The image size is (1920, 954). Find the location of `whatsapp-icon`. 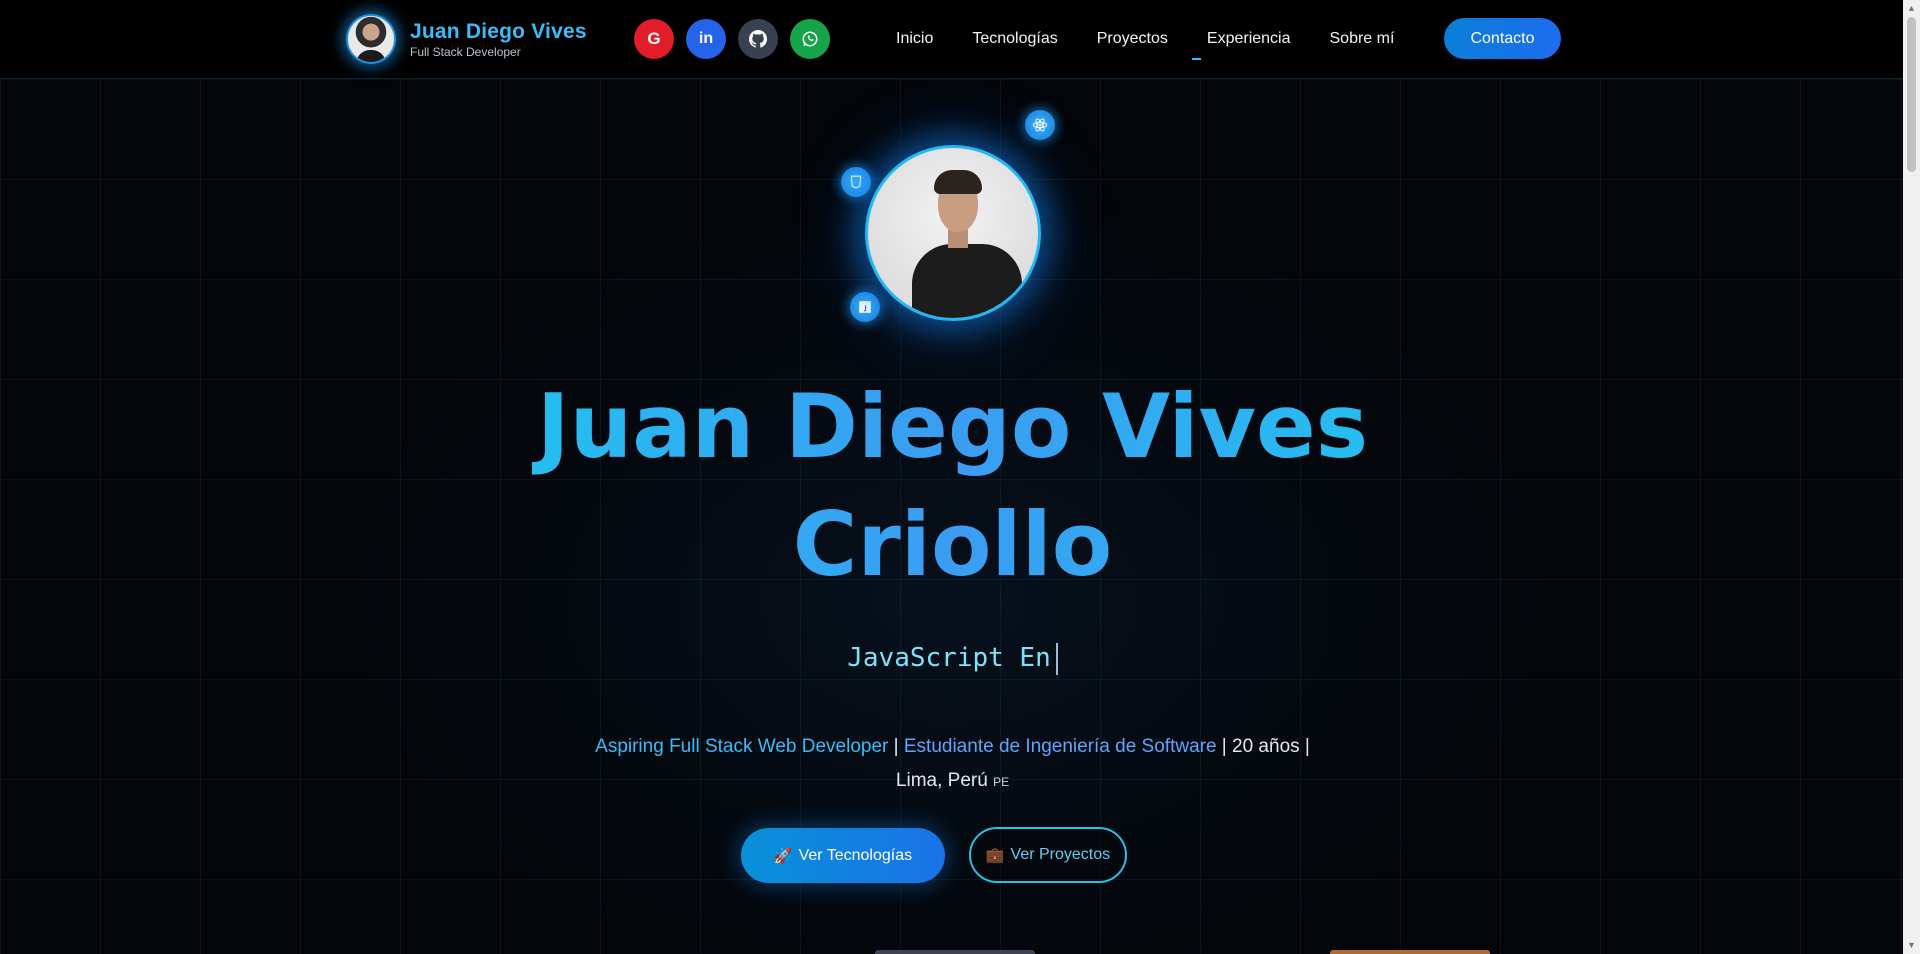

whatsapp-icon is located at coordinates (810, 39).